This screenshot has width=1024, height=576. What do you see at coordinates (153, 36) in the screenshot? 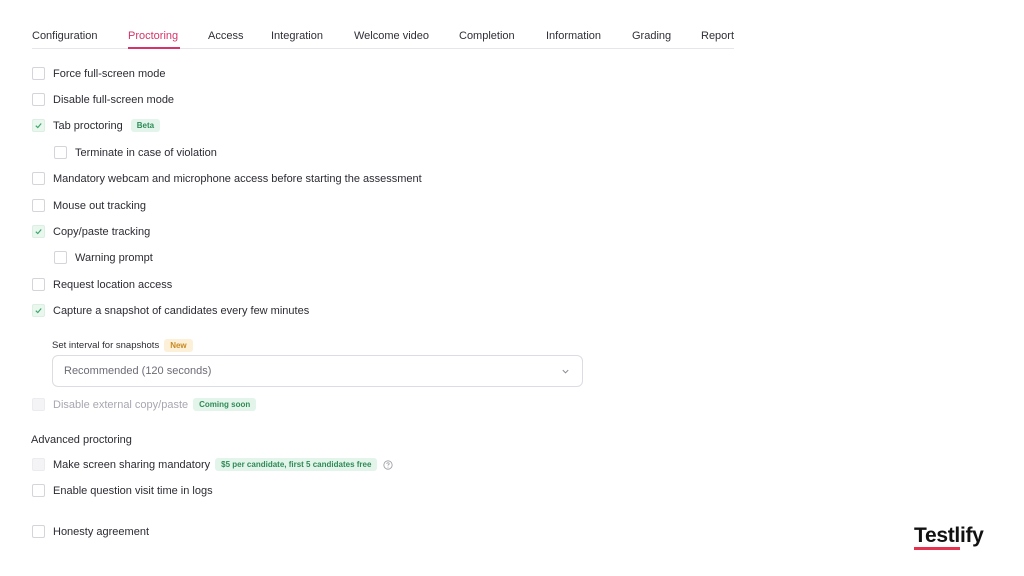
I see `tab-proctoring: Proctoring` at bounding box center [153, 36].